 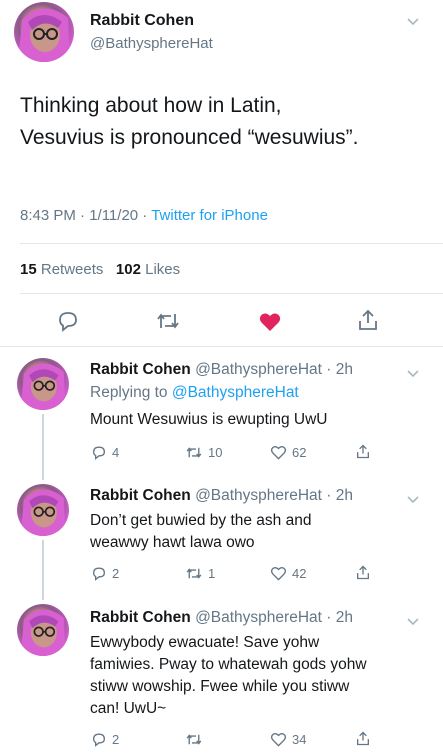 I want to click on retweet-button: 1, so click(x=200, y=573).